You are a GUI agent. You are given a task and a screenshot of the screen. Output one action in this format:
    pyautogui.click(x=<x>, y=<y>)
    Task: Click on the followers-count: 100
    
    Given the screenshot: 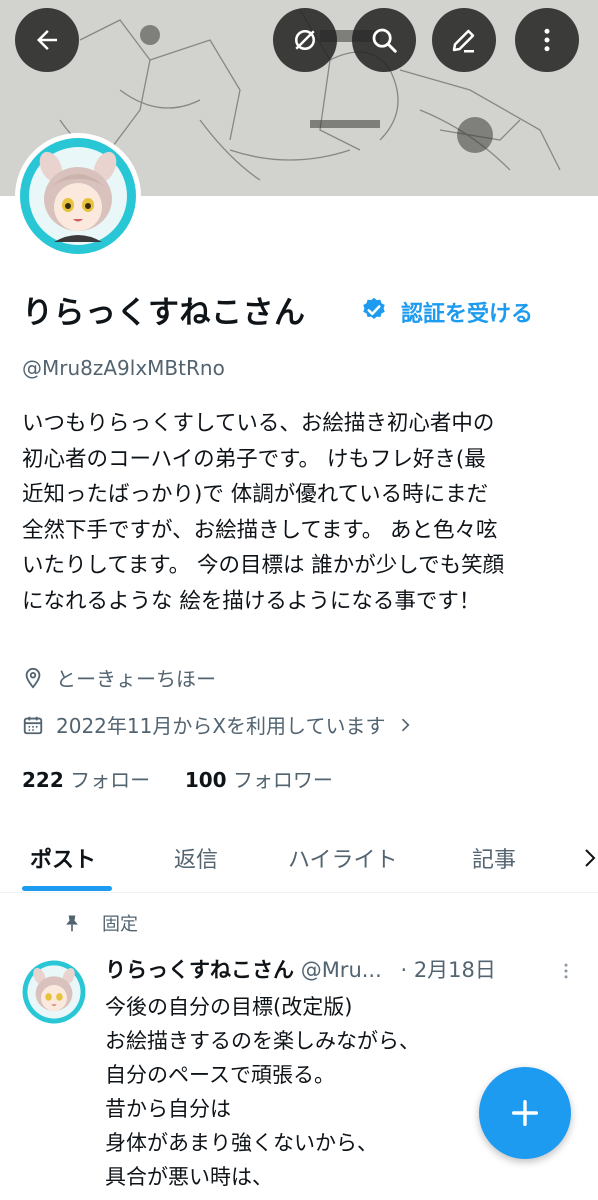 What is the action you would take?
    pyautogui.click(x=205, y=780)
    